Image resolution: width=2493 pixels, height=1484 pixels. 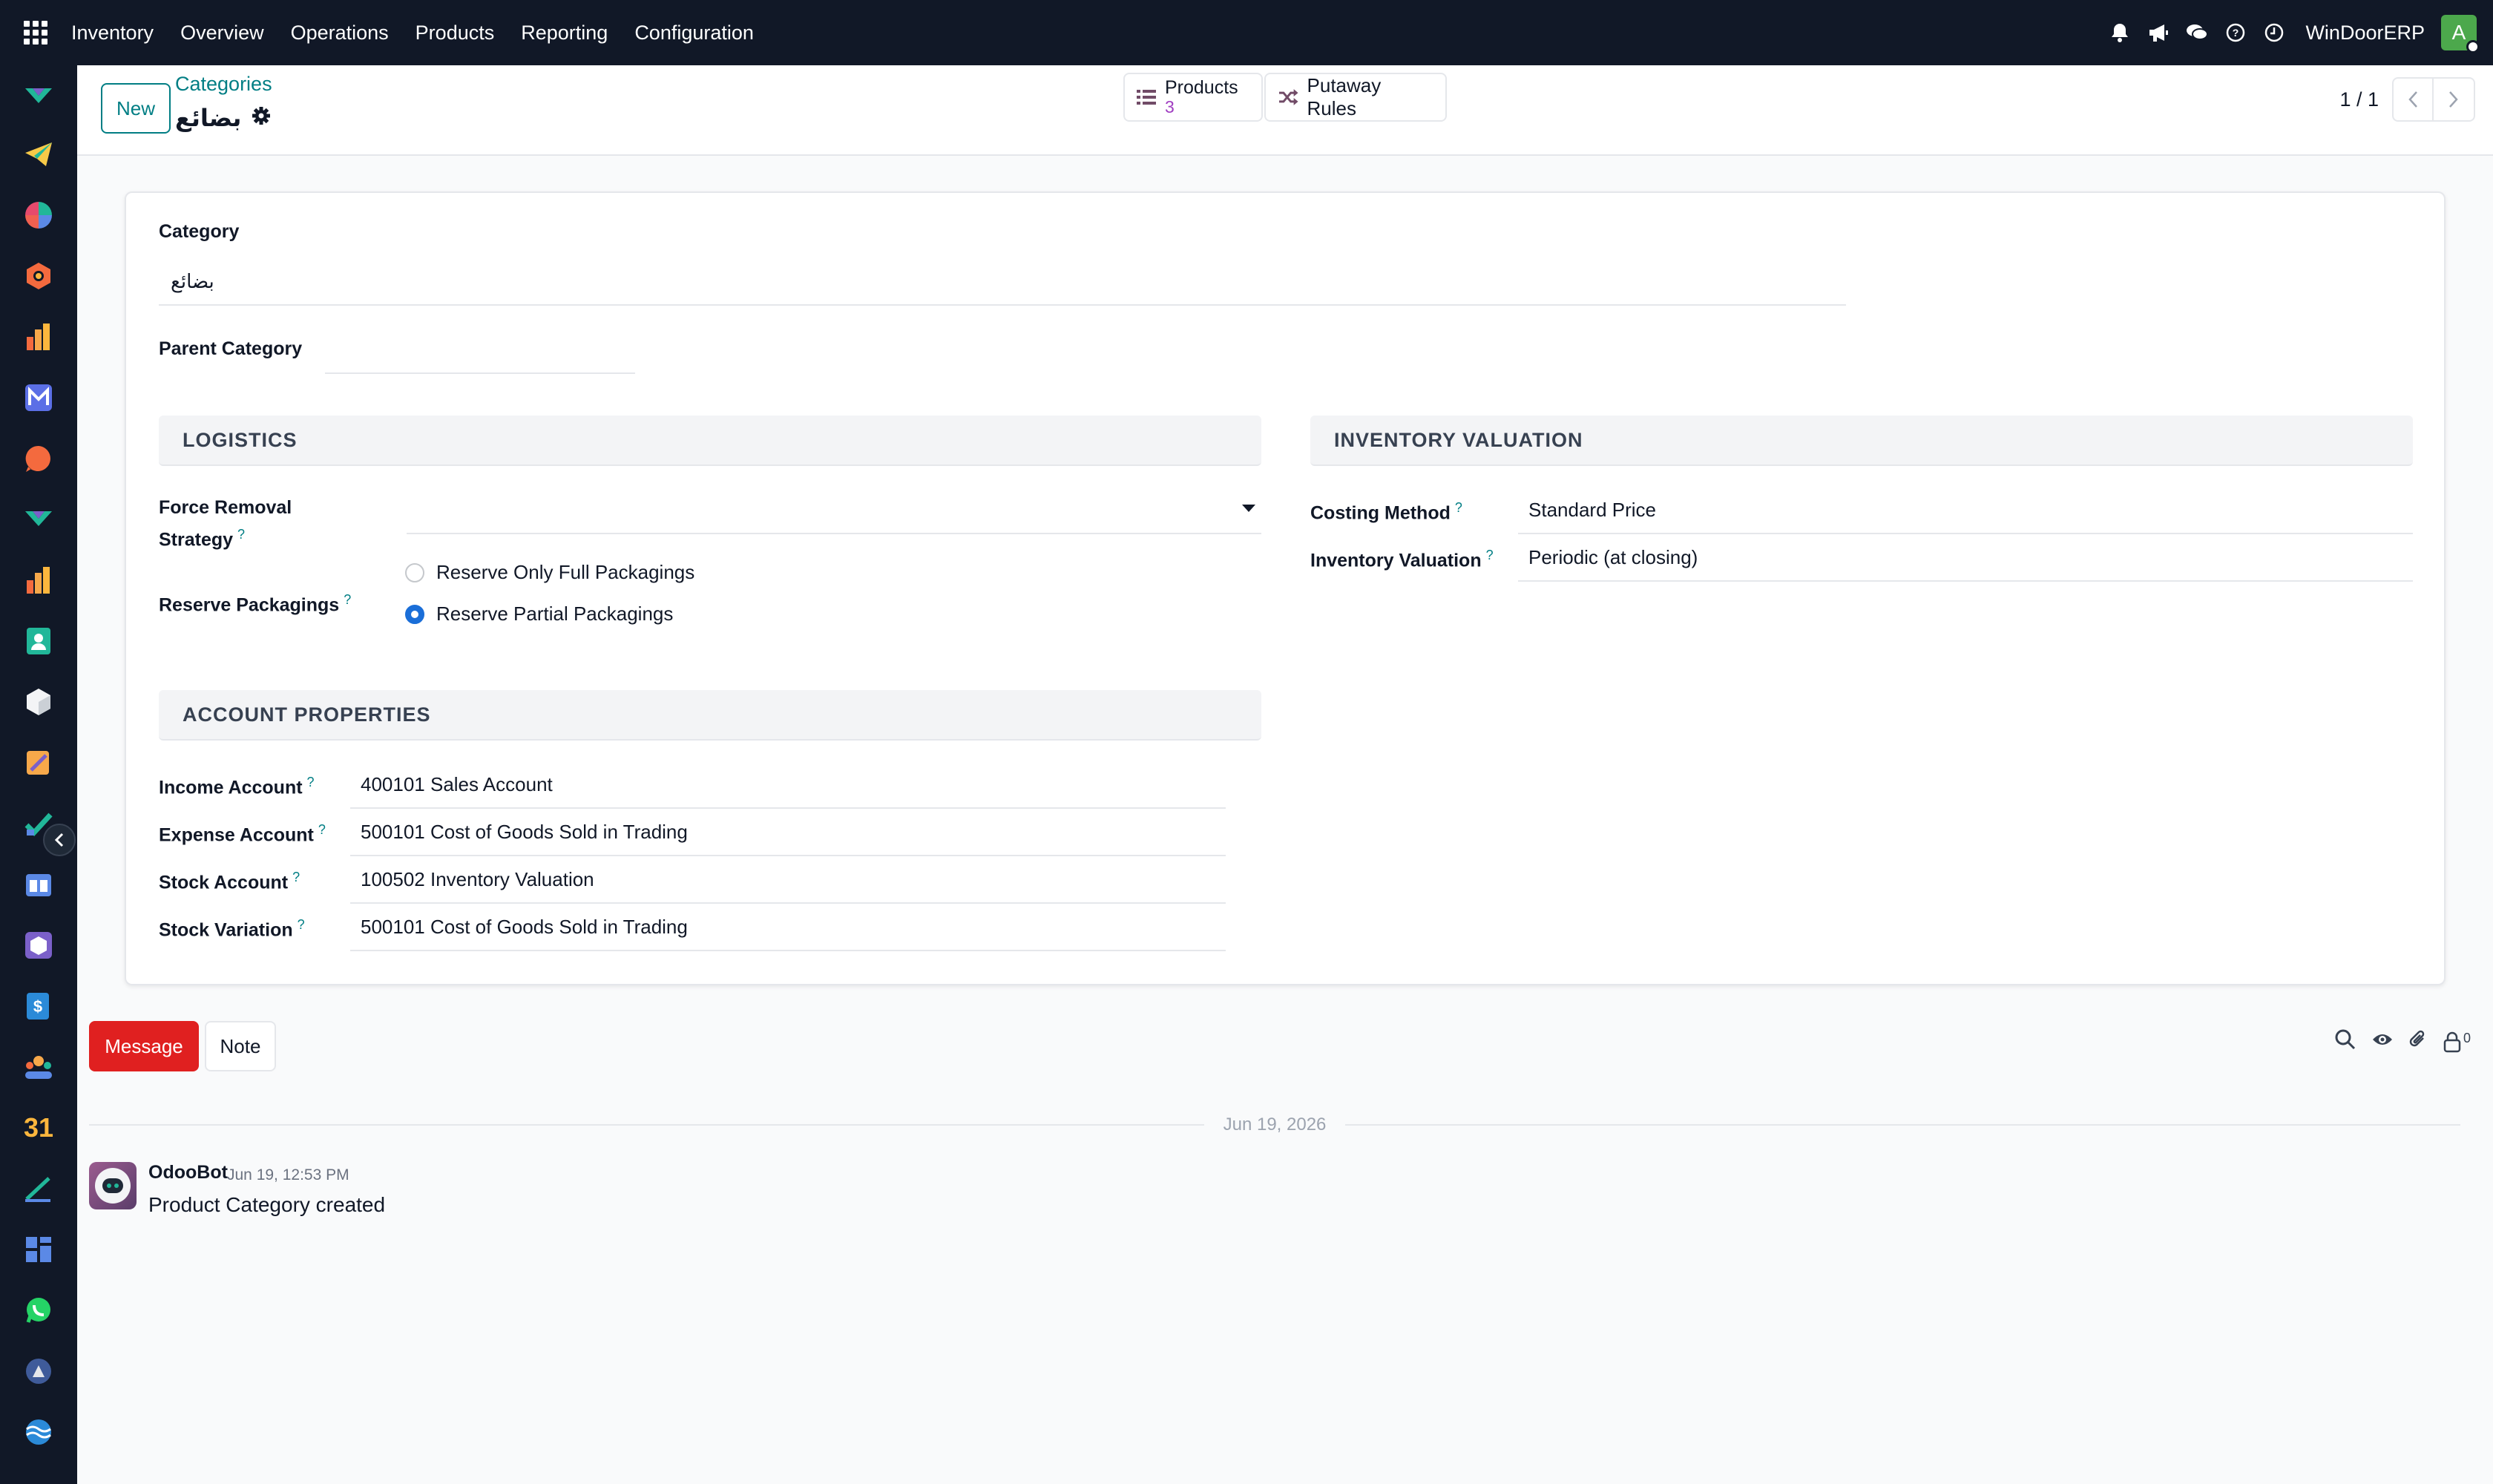 I want to click on reserve-partial-label: Reserve Partial Packagings, so click(x=554, y=614).